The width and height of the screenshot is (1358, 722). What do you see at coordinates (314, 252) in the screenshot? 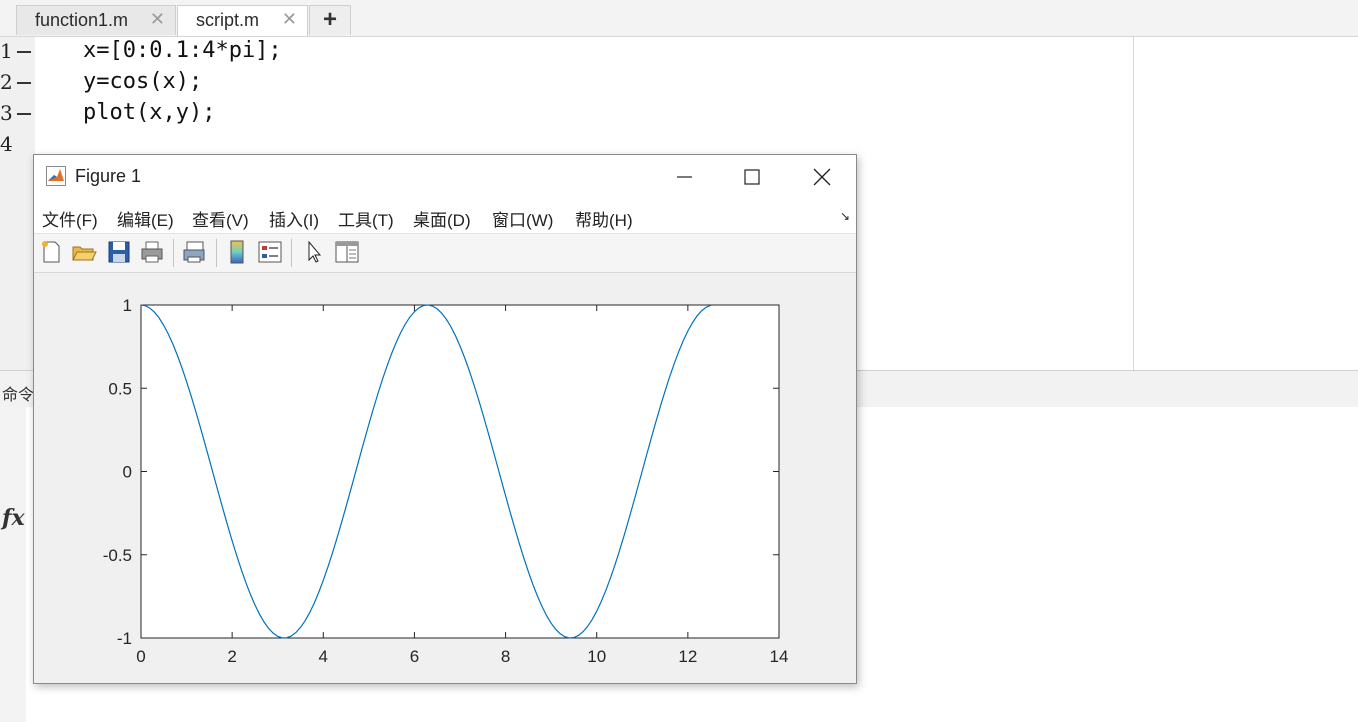
I see `pointer-icon` at bounding box center [314, 252].